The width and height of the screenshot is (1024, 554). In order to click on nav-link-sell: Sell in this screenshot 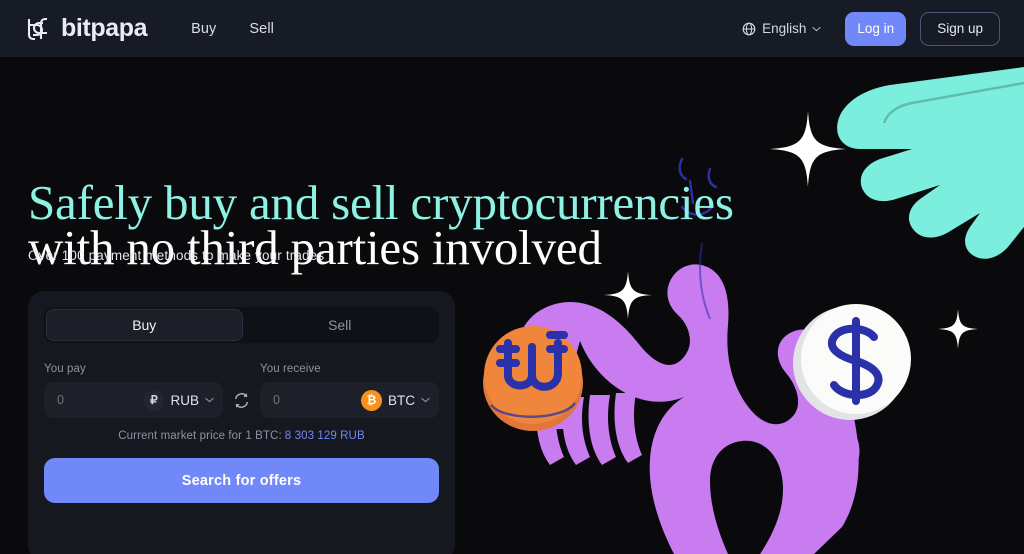, I will do `click(261, 29)`.